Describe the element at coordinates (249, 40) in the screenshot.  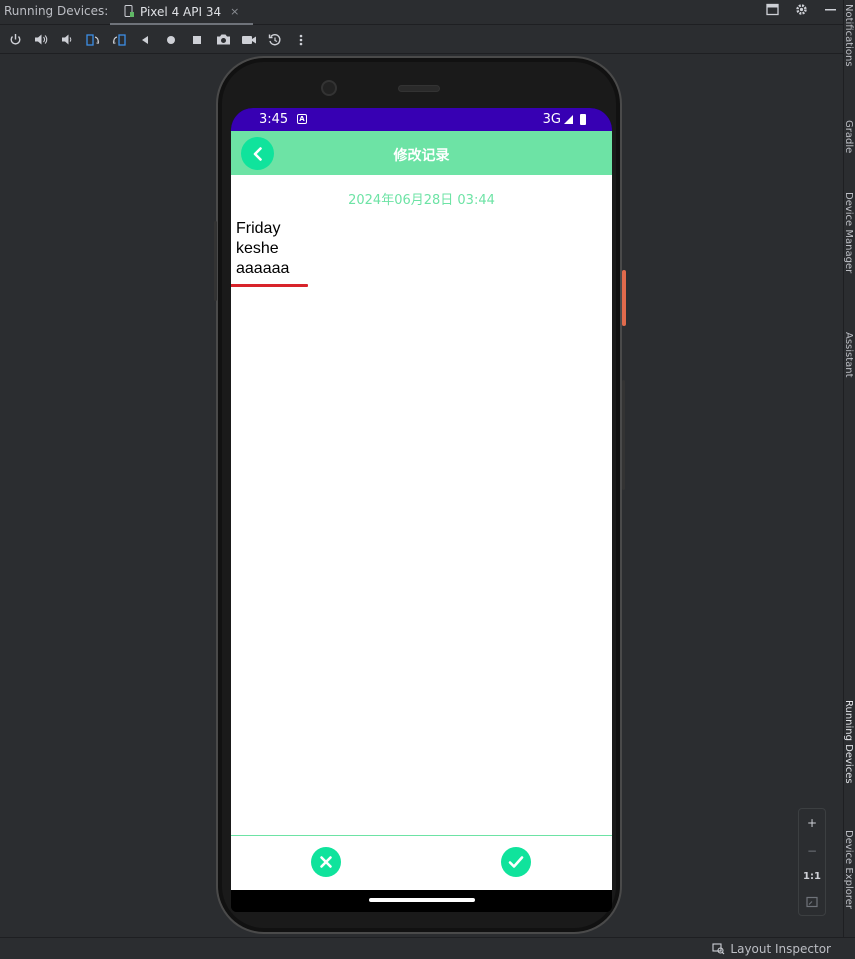
I see `screen-record-icon` at that location.